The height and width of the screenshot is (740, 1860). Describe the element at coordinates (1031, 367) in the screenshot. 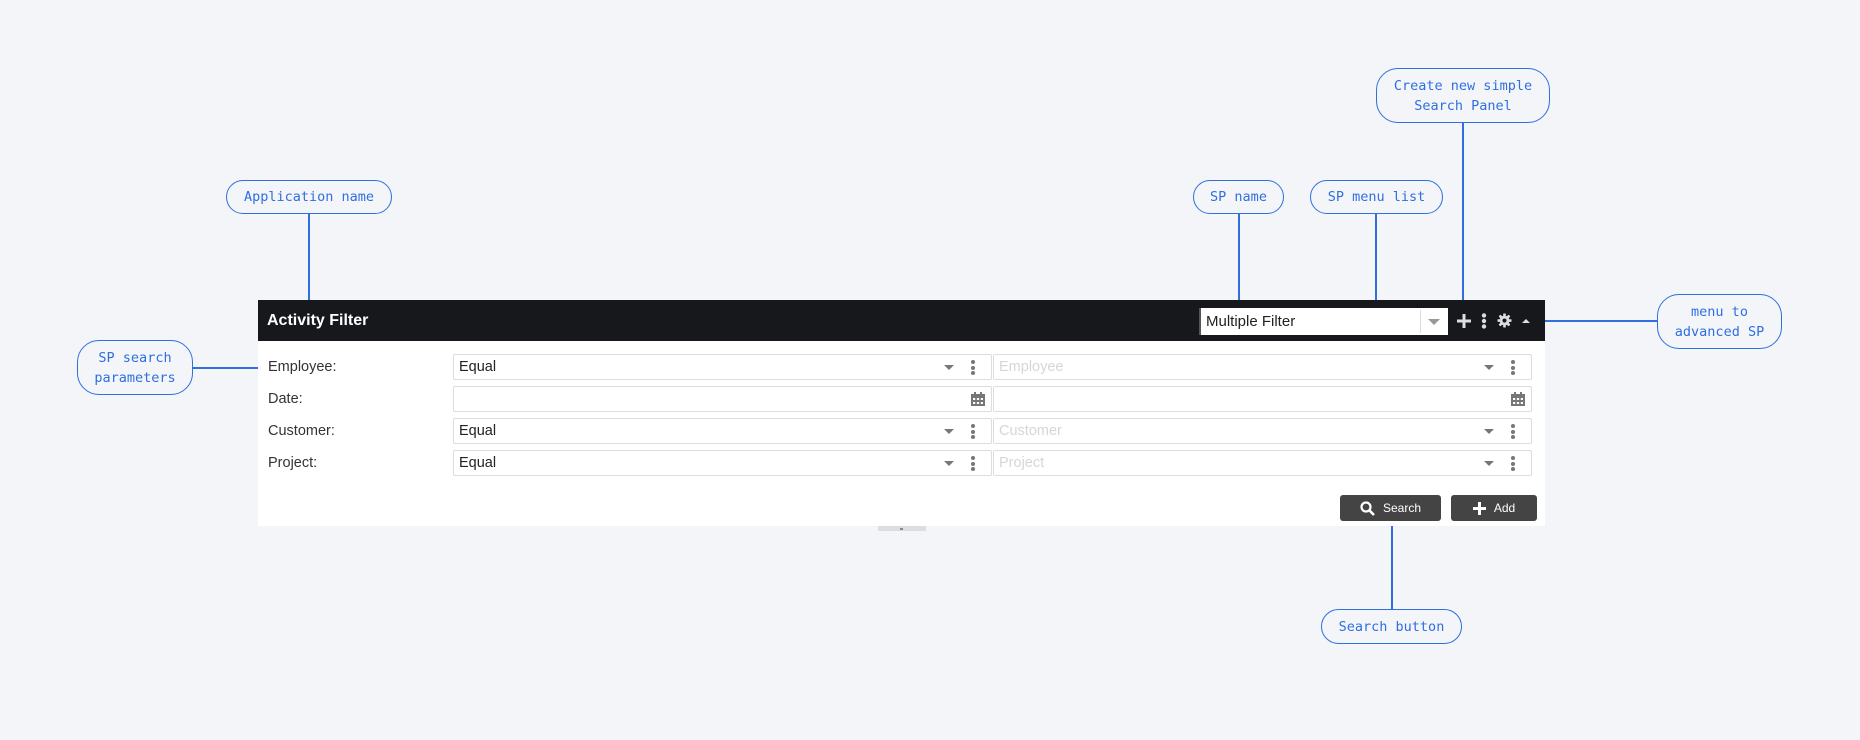

I see `employee-placeholder: Employee` at that location.